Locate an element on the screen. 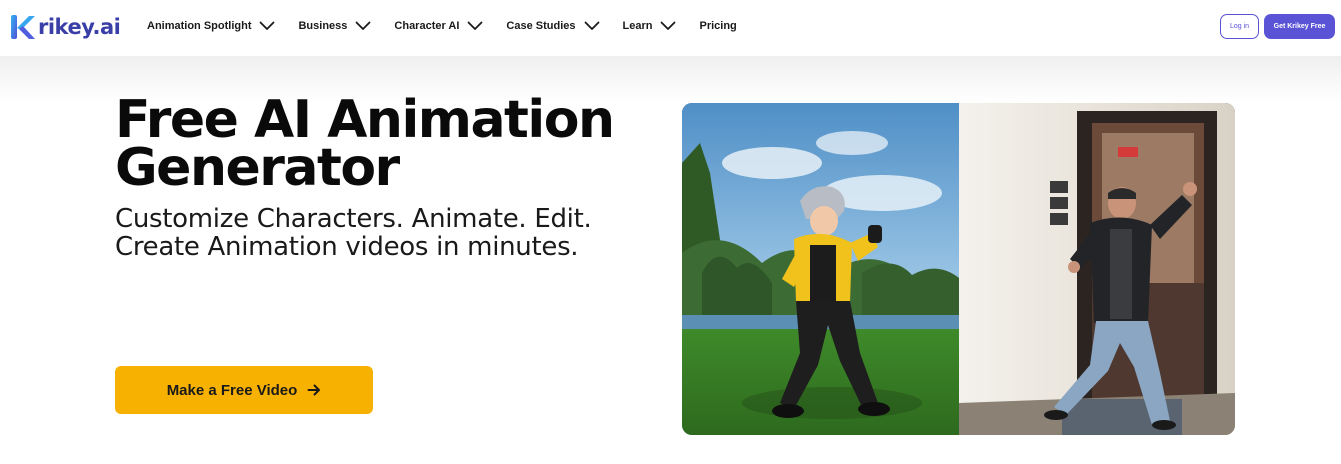  nav-item-label: Animation Spotlight is located at coordinates (199, 26).